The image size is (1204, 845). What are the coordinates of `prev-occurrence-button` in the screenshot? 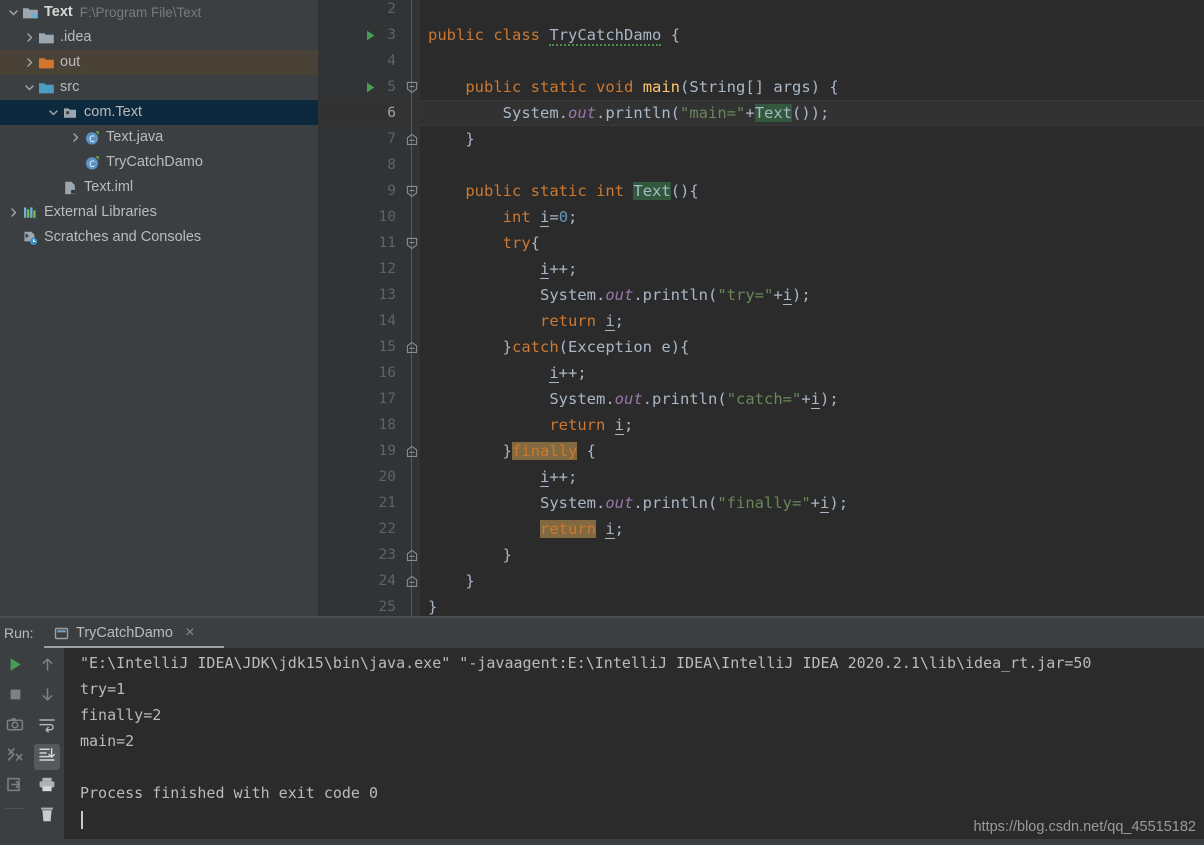 It's located at (47, 667).